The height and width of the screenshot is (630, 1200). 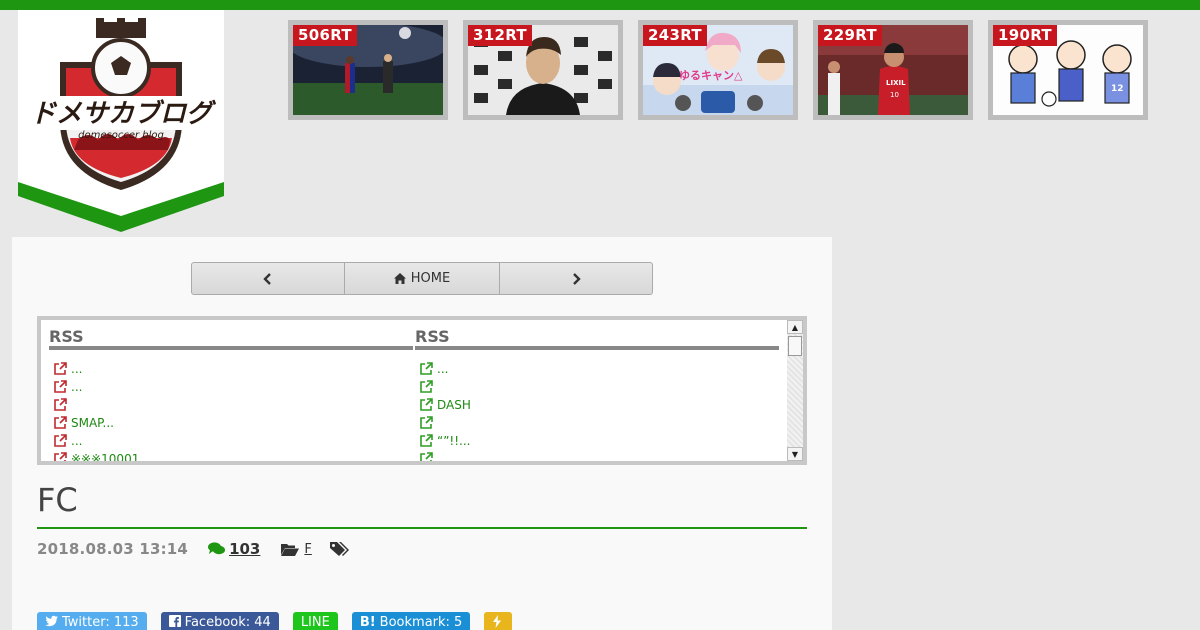 I want to click on svg-text: 12, so click(x=1117, y=89).